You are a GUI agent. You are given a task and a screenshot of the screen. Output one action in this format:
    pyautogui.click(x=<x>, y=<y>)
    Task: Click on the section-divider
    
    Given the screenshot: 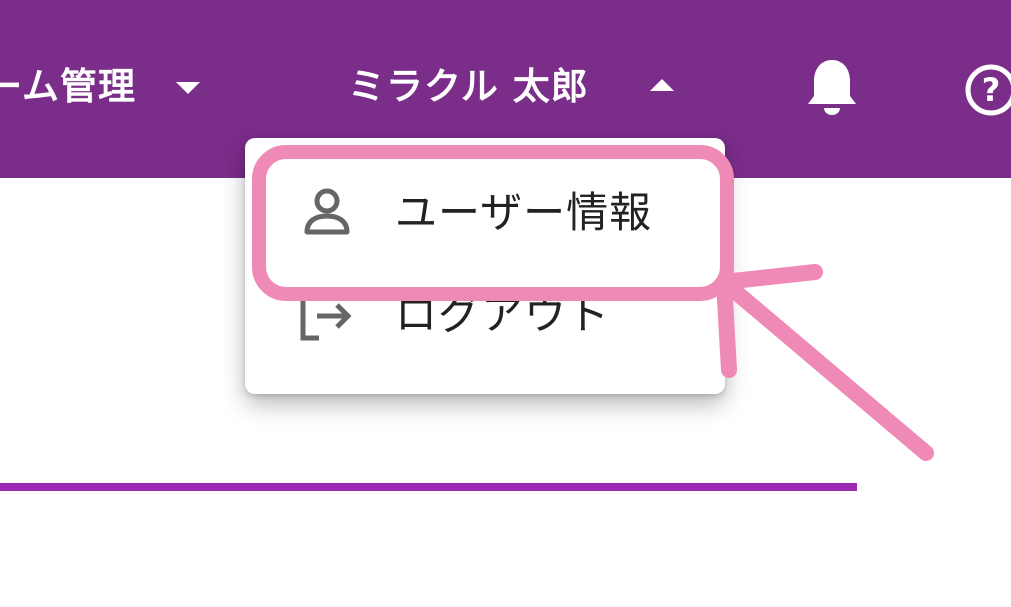 What is the action you would take?
    pyautogui.click(x=428, y=487)
    